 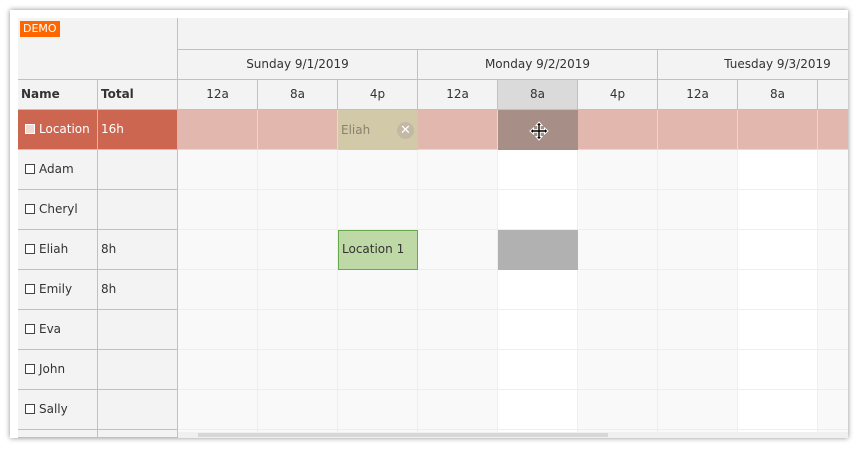 I want to click on row-name: John, so click(x=52, y=369).